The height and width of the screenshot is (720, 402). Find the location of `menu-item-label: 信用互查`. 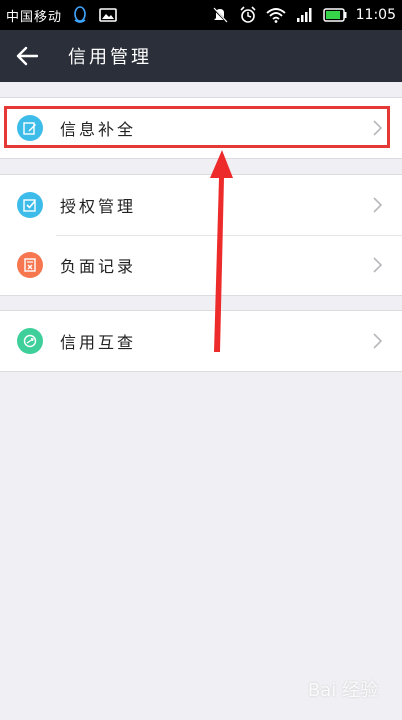

menu-item-label: 信用互查 is located at coordinates (98, 342).